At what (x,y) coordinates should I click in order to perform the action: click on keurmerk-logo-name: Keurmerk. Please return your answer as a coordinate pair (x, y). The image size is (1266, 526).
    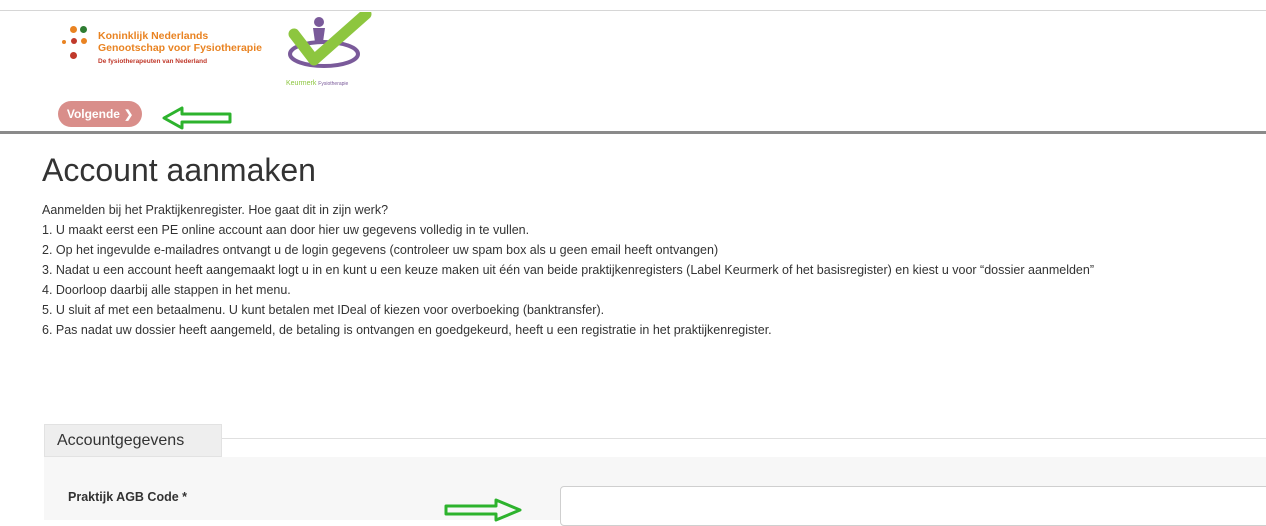
    Looking at the image, I should click on (301, 83).